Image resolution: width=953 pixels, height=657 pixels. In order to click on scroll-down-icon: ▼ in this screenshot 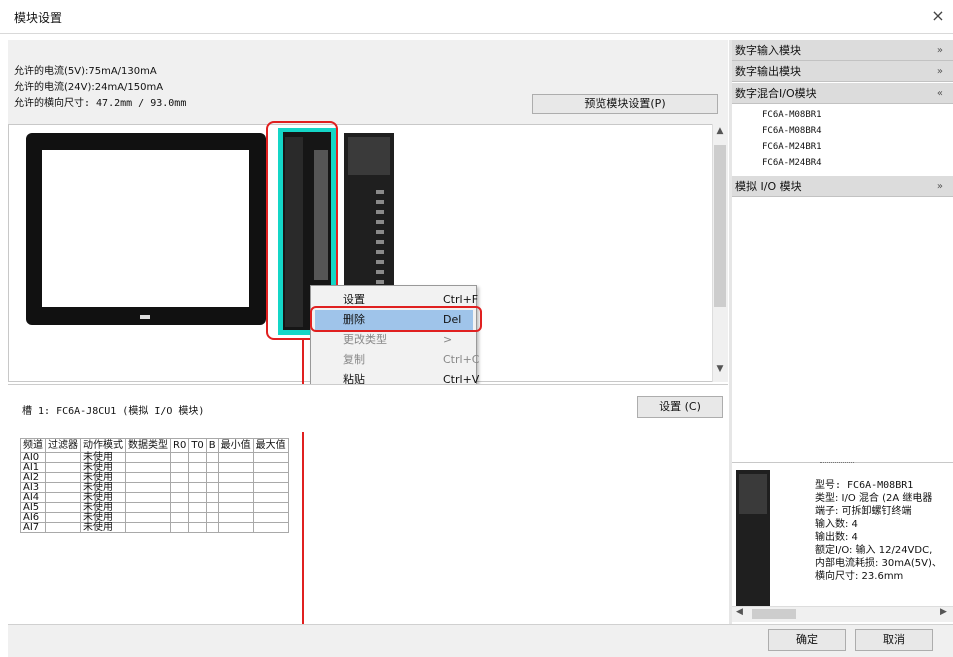, I will do `click(720, 371)`.